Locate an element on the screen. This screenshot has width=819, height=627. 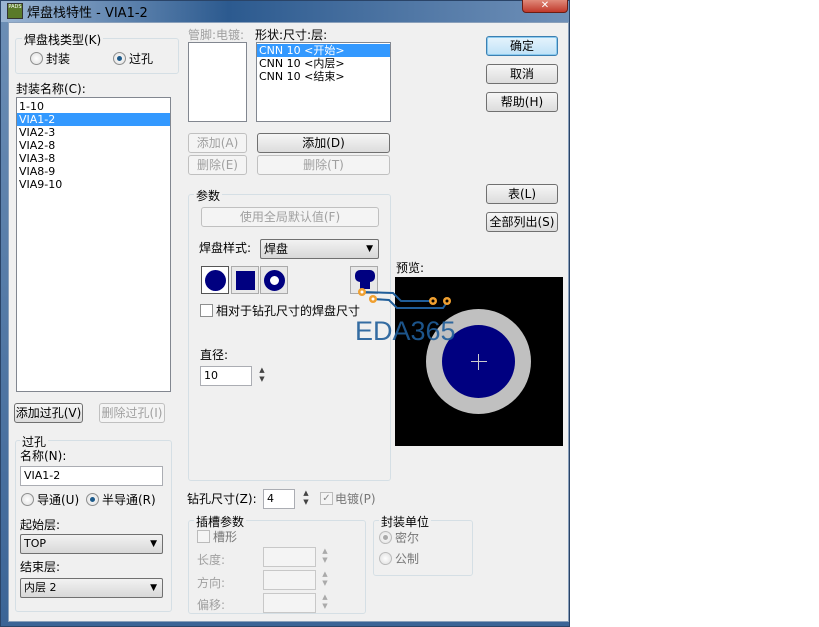
offset-spinner: ▲ ▼ is located at coordinates (325, 603).